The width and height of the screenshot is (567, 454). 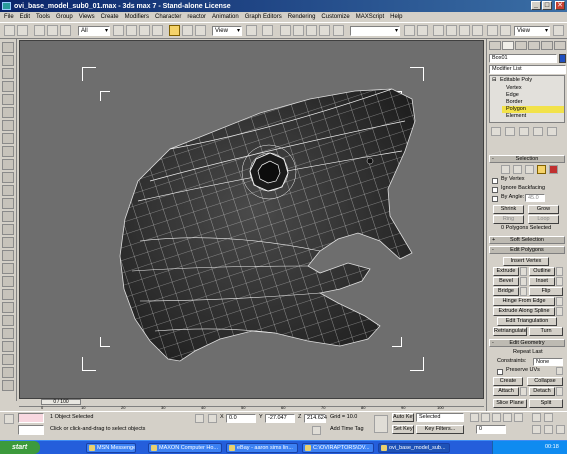 I want to click on vertex-mode-icon, so click(x=505, y=169).